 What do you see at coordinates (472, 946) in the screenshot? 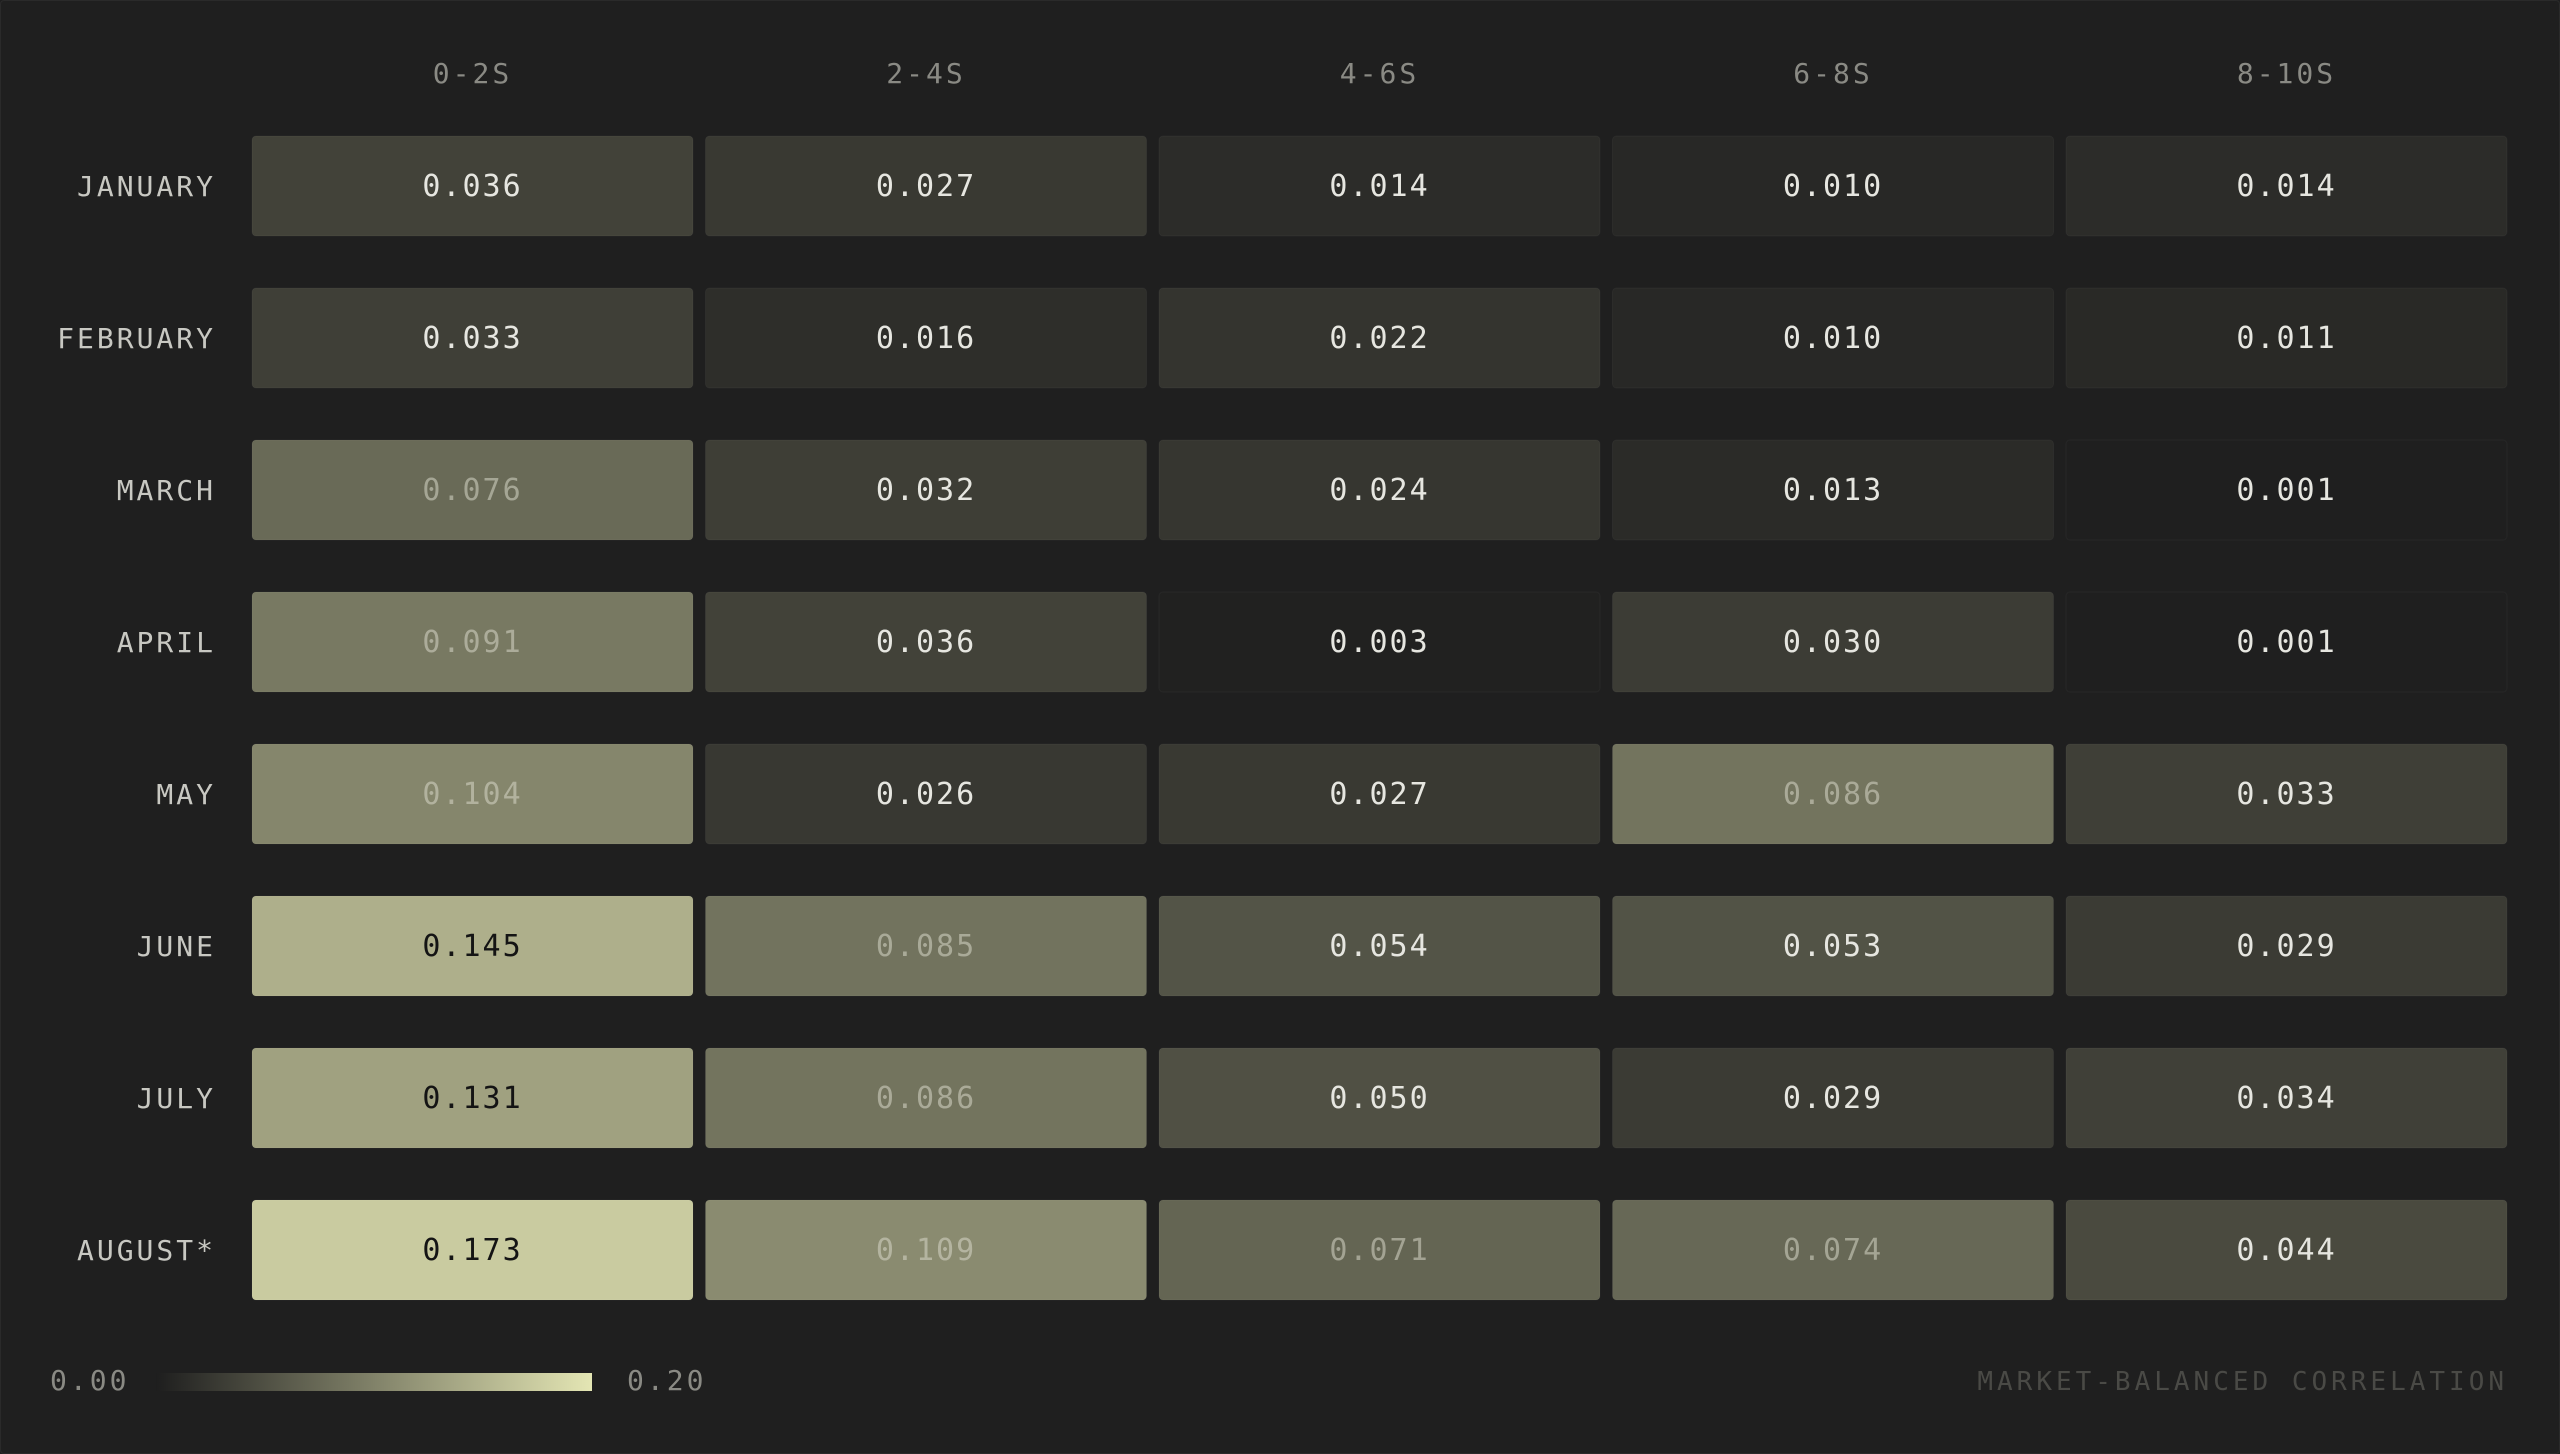
I see `cell-value-label: 0.145` at bounding box center [472, 946].